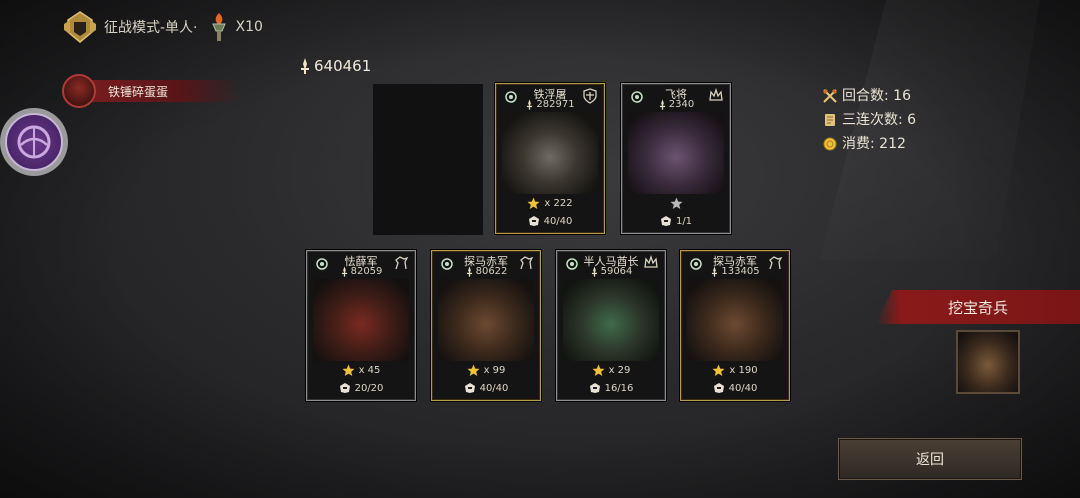  I want to click on cost-text: 消费: 212, so click(874, 144).